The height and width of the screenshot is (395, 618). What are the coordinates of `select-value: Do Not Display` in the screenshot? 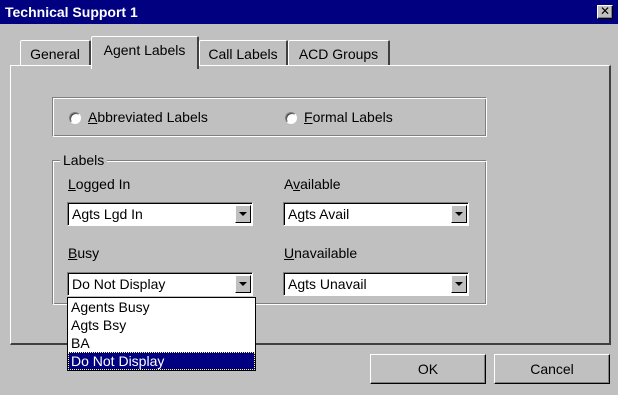 It's located at (119, 284).